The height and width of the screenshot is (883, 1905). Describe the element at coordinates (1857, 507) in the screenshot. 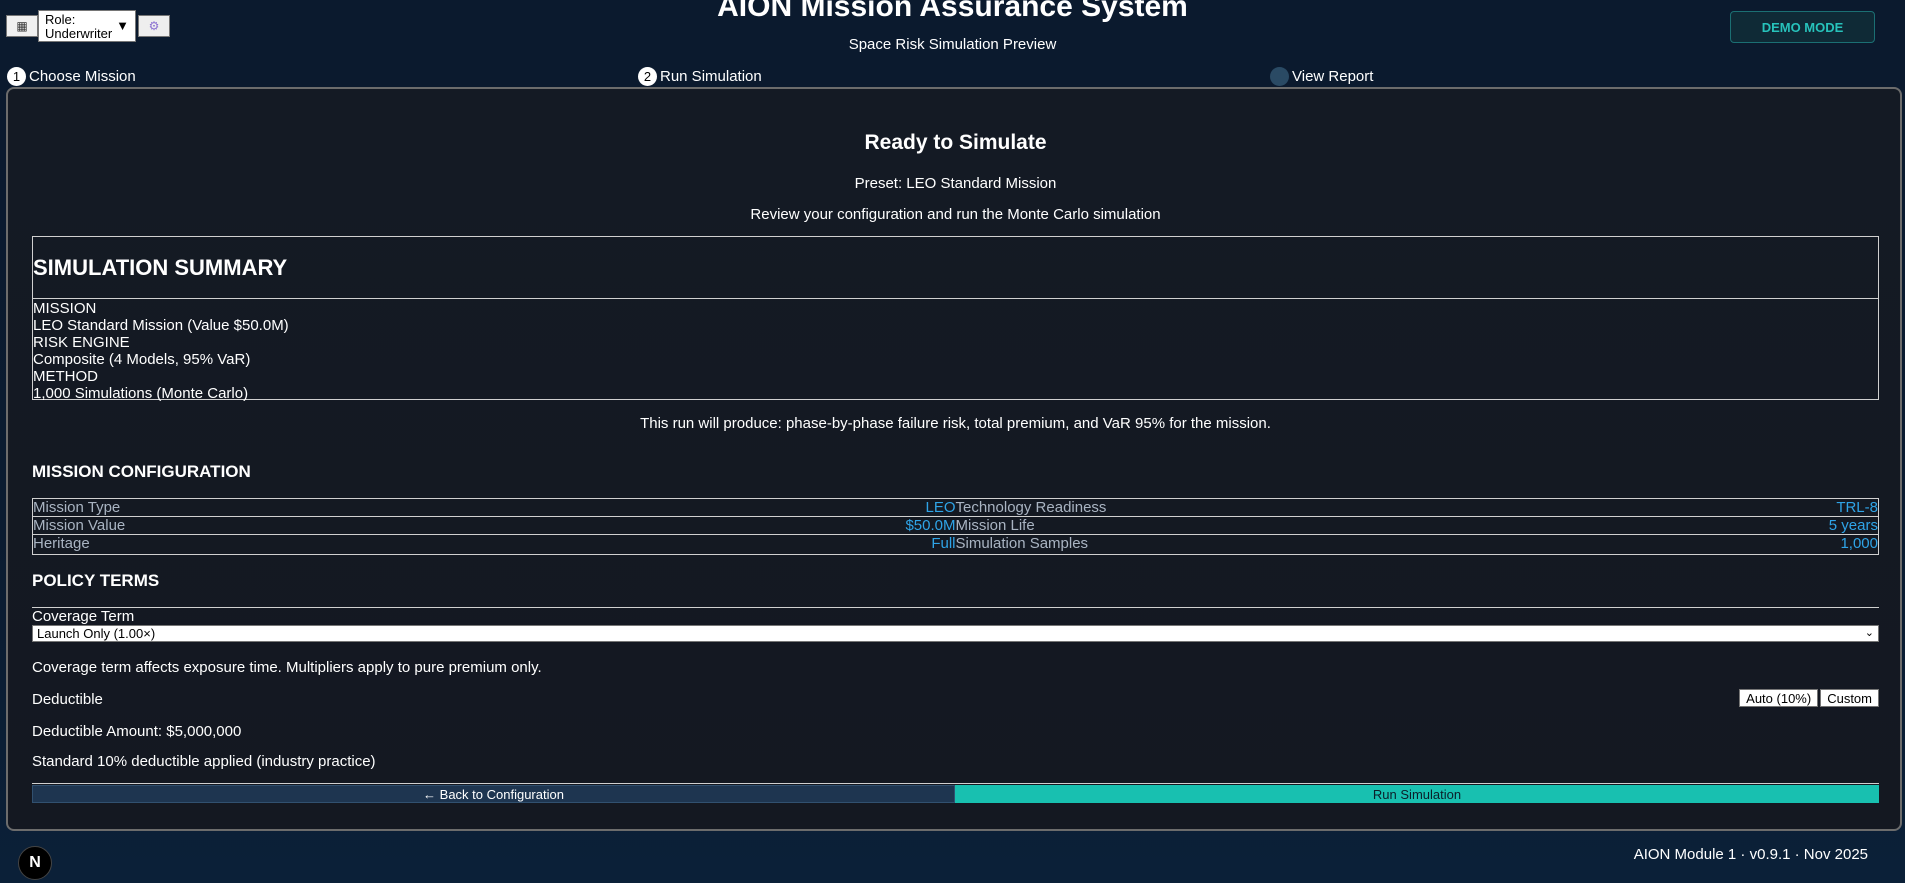

I see `config-value: TRL-8` at that location.